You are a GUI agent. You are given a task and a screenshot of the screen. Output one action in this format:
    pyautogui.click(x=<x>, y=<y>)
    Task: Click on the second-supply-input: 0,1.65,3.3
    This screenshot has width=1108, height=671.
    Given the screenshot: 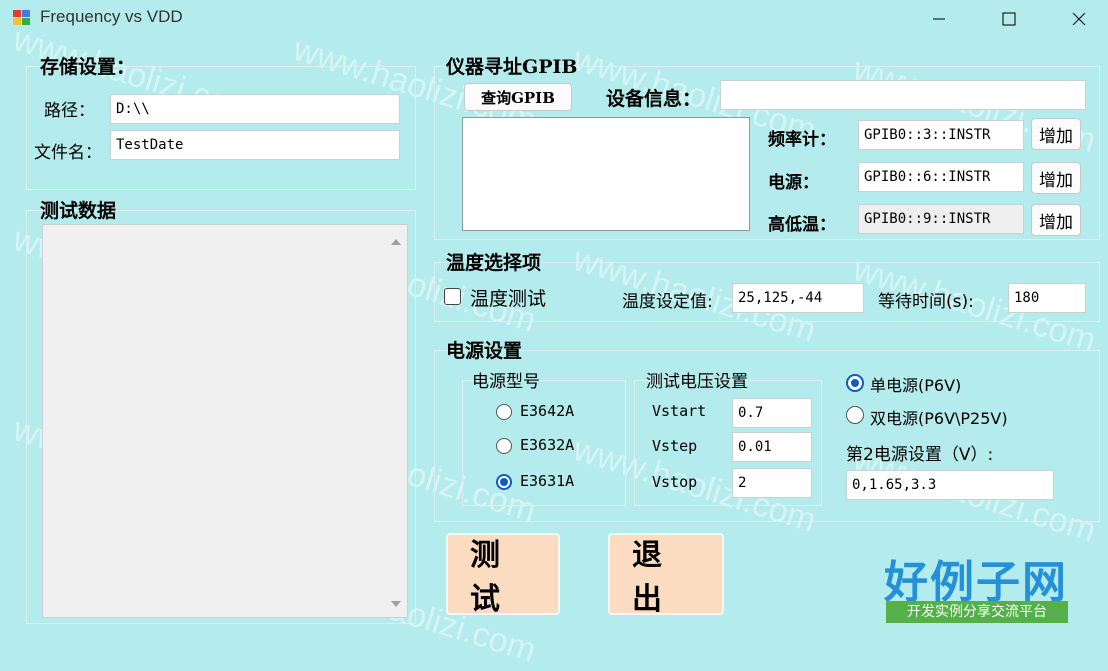 What is the action you would take?
    pyautogui.click(x=950, y=485)
    